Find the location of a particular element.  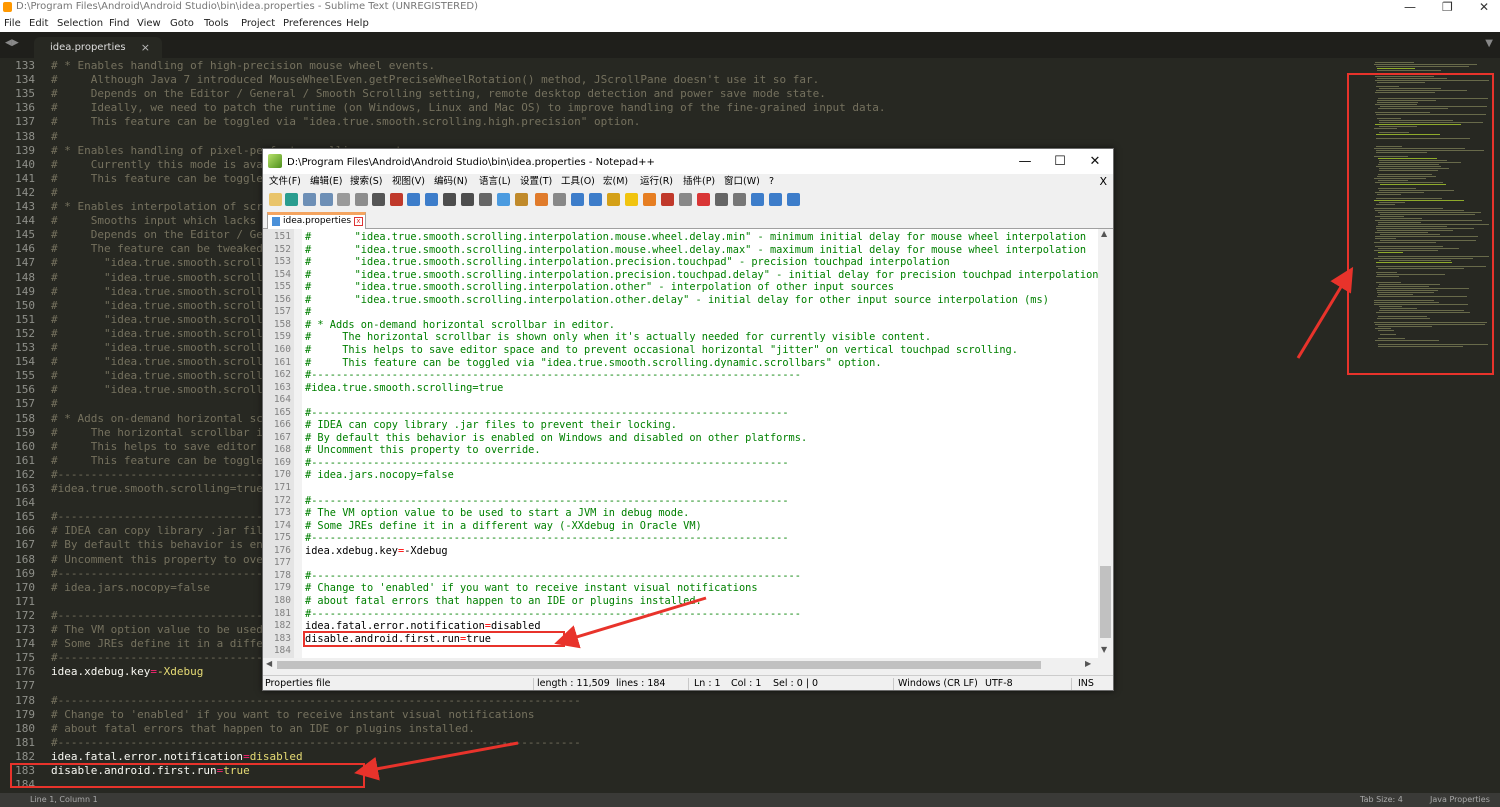

arrow-to-minimap is located at coordinates (1325, 312).